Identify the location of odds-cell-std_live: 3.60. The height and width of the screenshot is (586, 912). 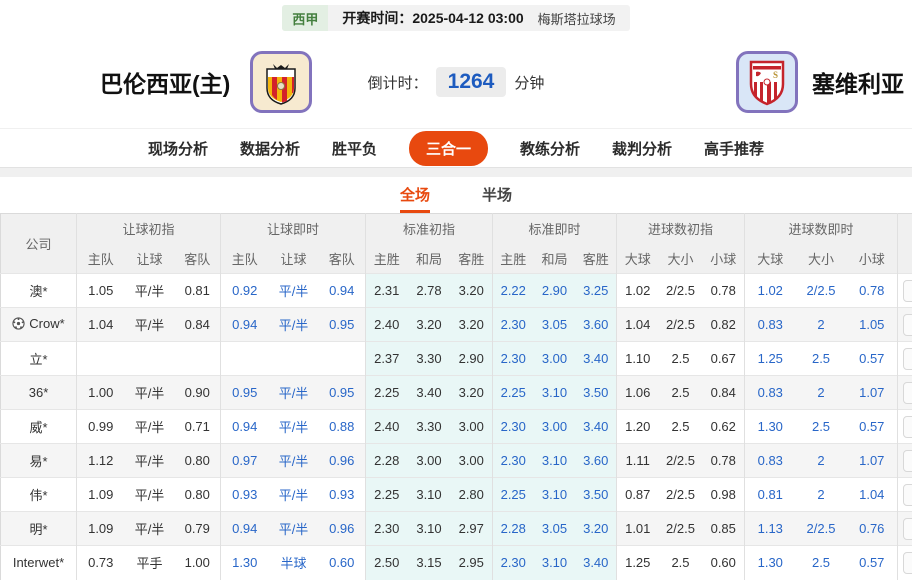
(596, 460).